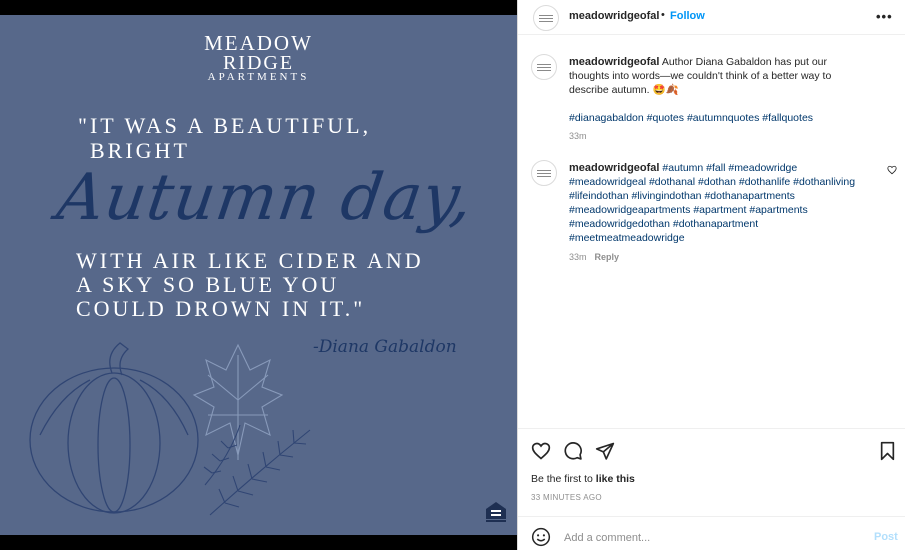  I want to click on comment-username: meadowridgeofal, so click(614, 168).